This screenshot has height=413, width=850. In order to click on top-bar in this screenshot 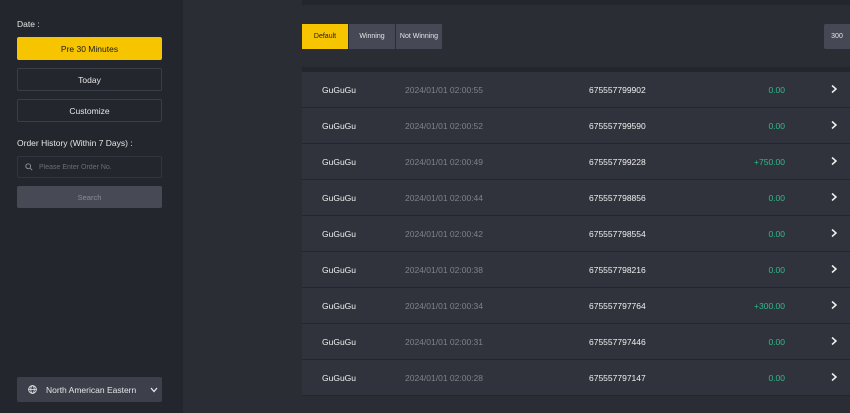, I will do `click(576, 2)`.